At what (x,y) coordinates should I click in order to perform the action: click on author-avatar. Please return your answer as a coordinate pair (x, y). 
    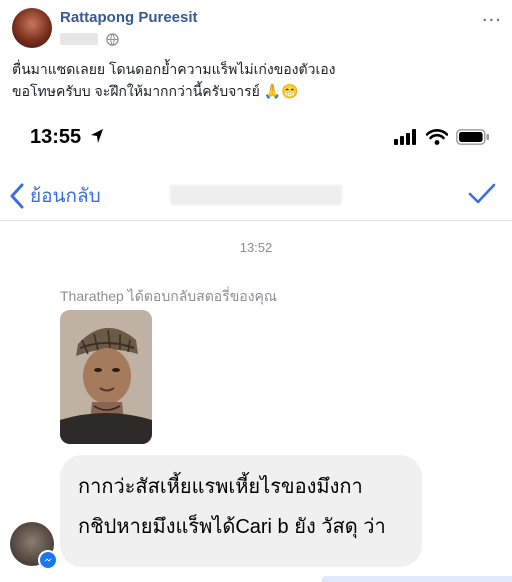
    Looking at the image, I should click on (32, 28).